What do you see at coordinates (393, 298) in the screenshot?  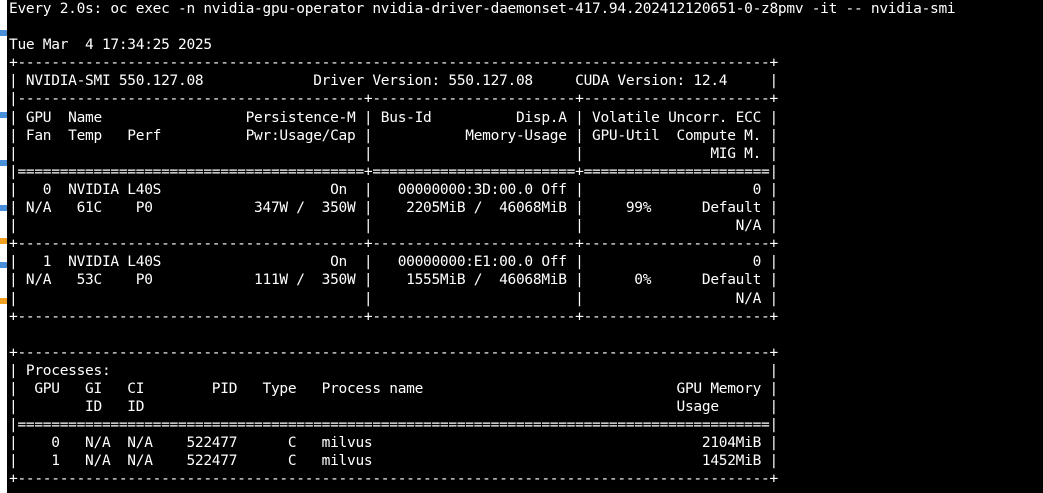 I see `gpu-1-row: | | | N/A |` at bounding box center [393, 298].